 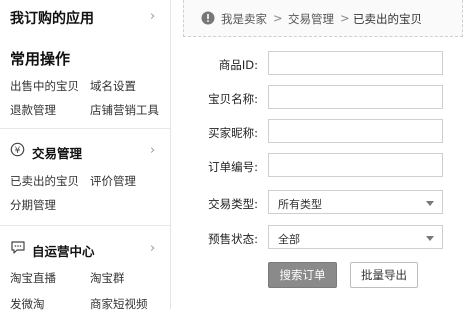 I want to click on product-name-input, so click(x=355, y=97).